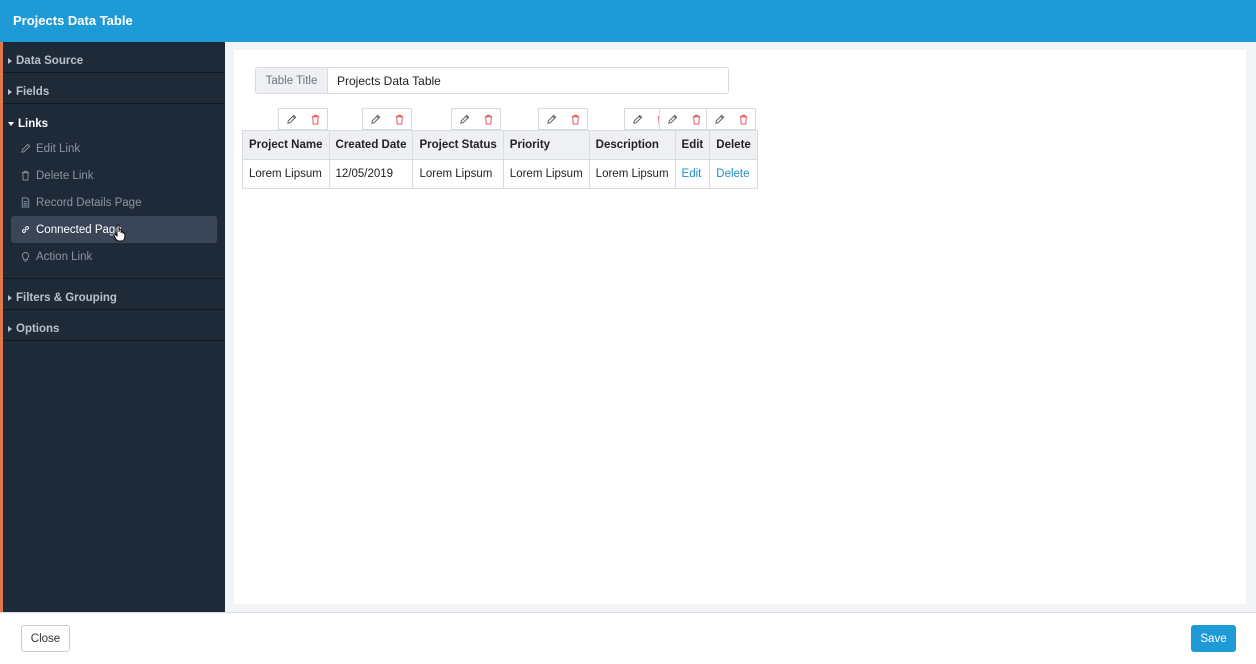 The height and width of the screenshot is (664, 1256). I want to click on section-options: Options, so click(114, 325).